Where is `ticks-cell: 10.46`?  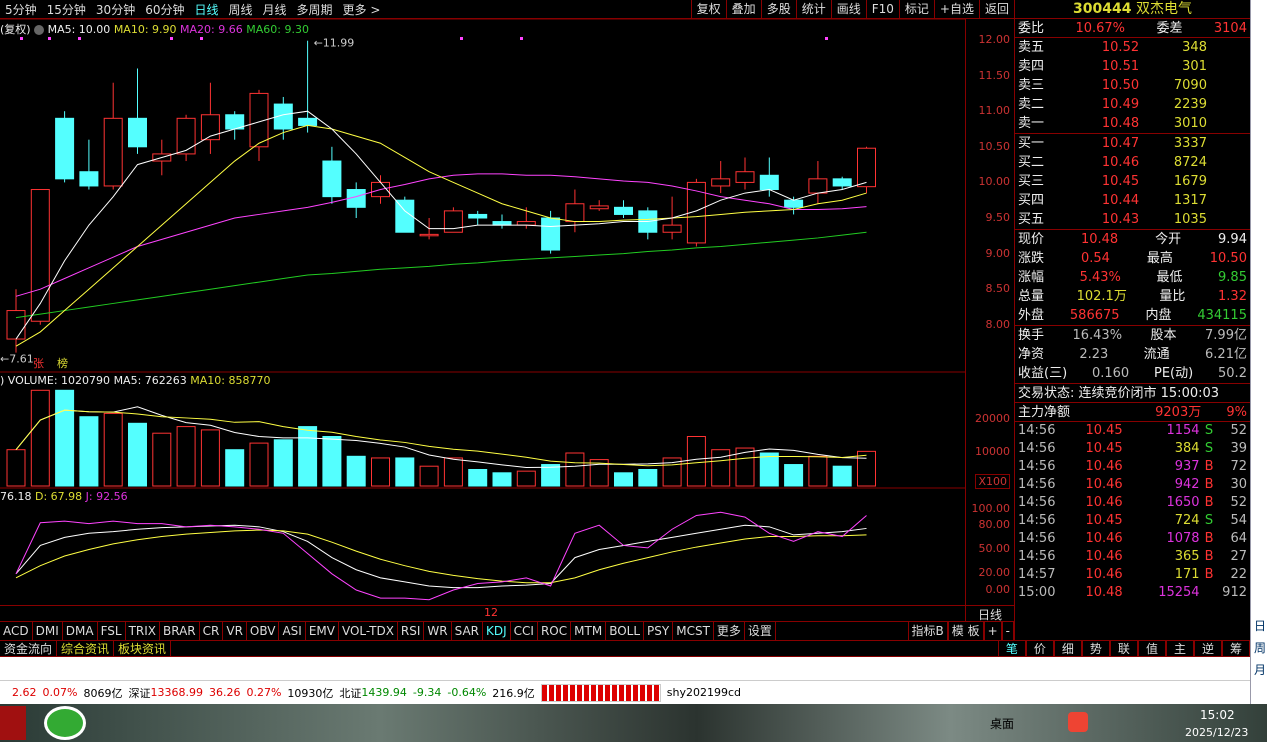
ticks-cell: 10.46 is located at coordinates (1104, 538).